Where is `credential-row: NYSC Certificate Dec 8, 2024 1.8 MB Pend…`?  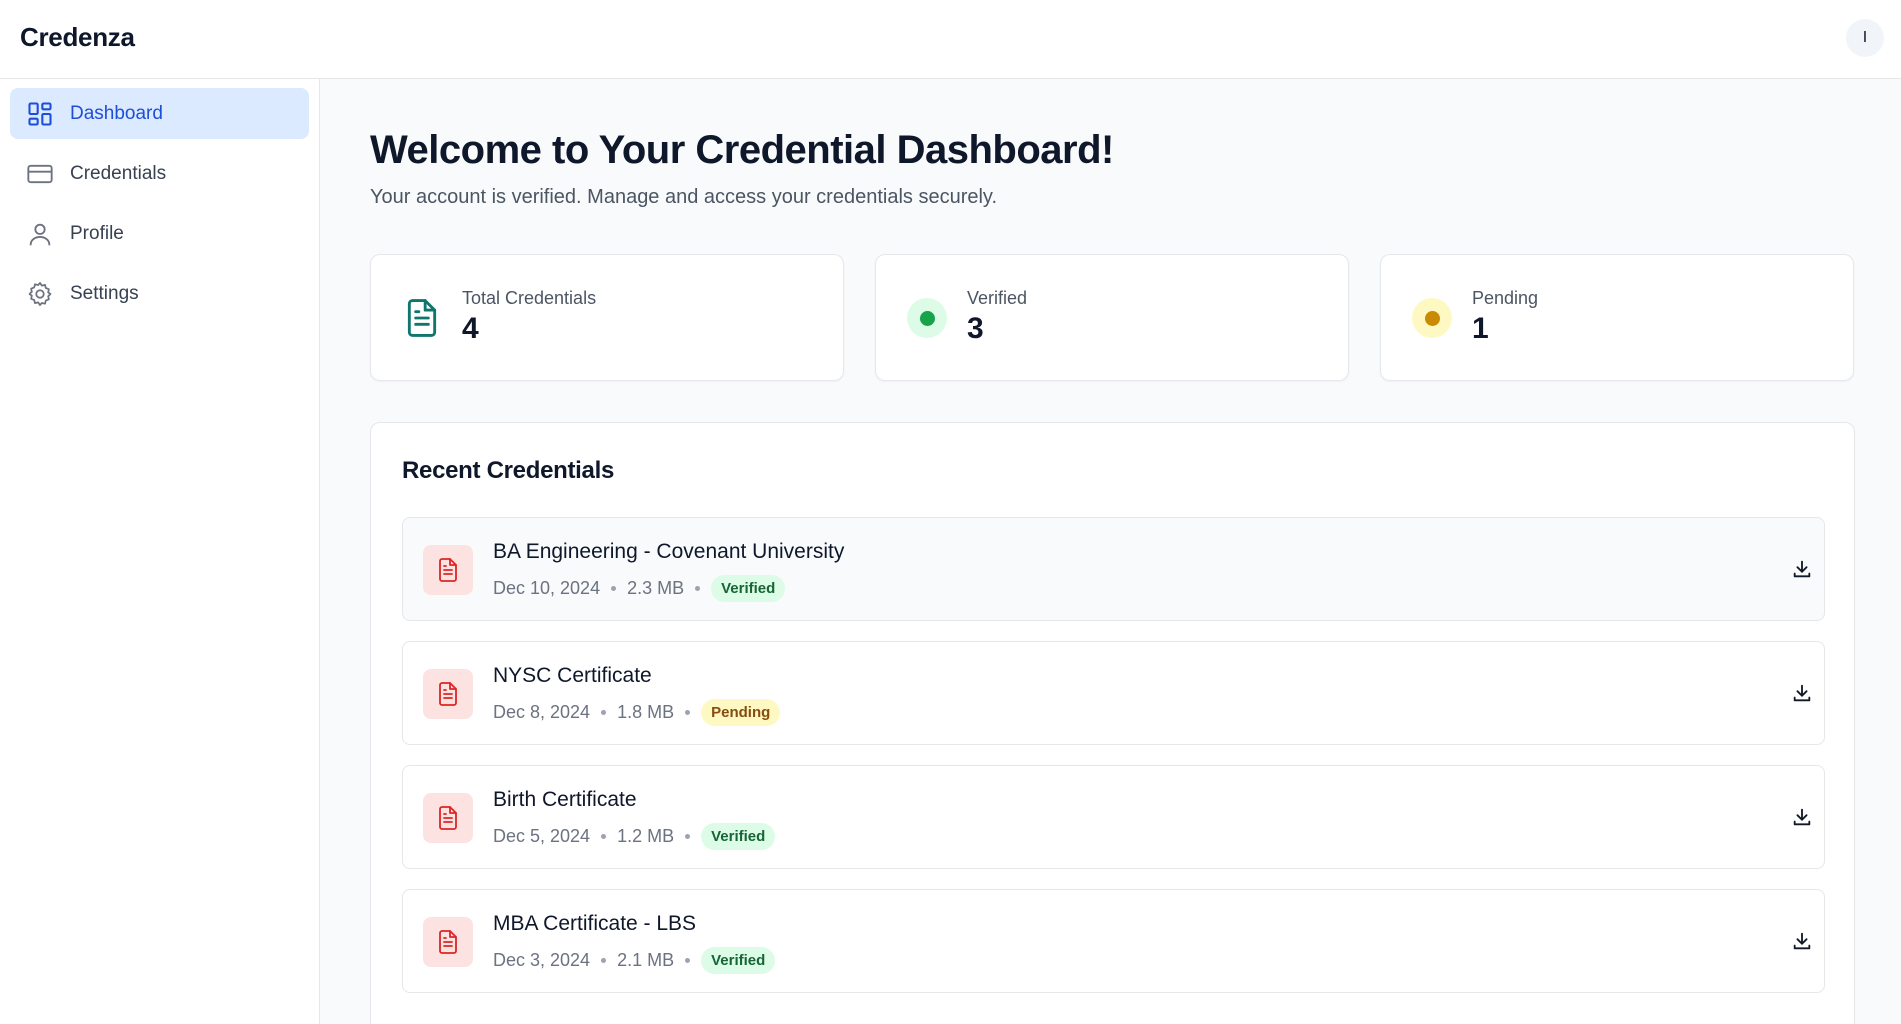
credential-row: NYSC Certificate Dec 8, 2024 1.8 MB Pend… is located at coordinates (1113, 693).